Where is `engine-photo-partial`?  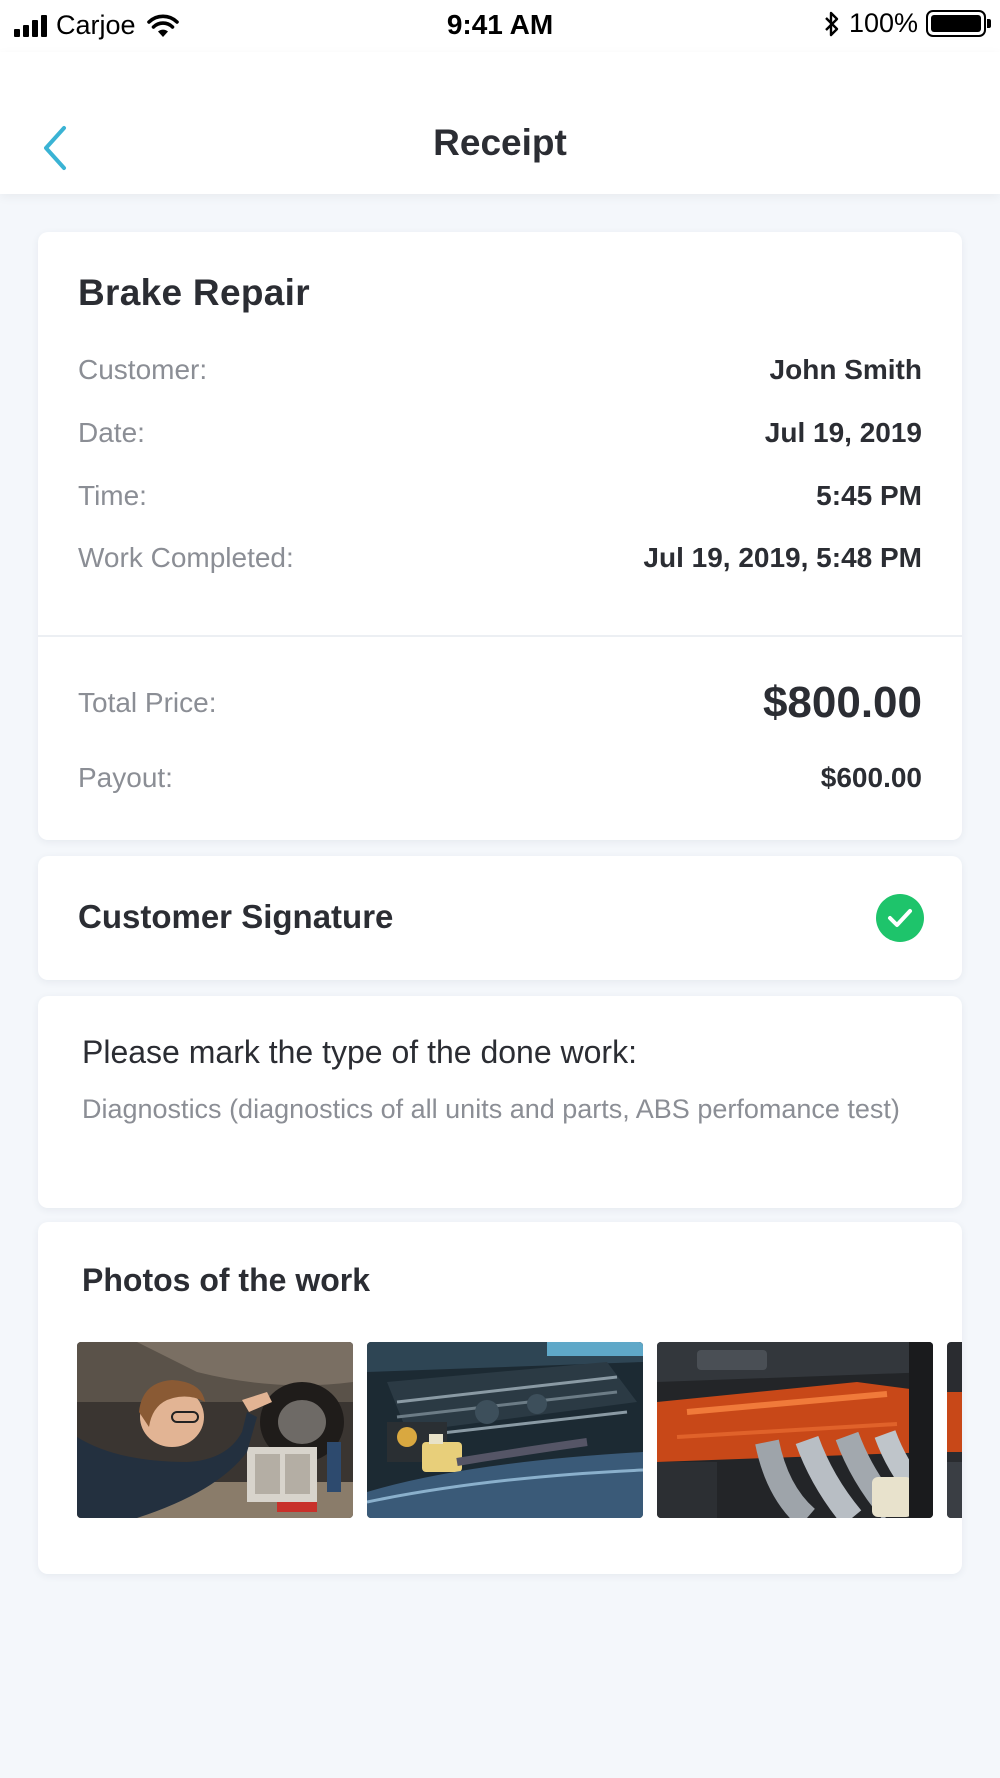 engine-photo-partial is located at coordinates (954, 1430).